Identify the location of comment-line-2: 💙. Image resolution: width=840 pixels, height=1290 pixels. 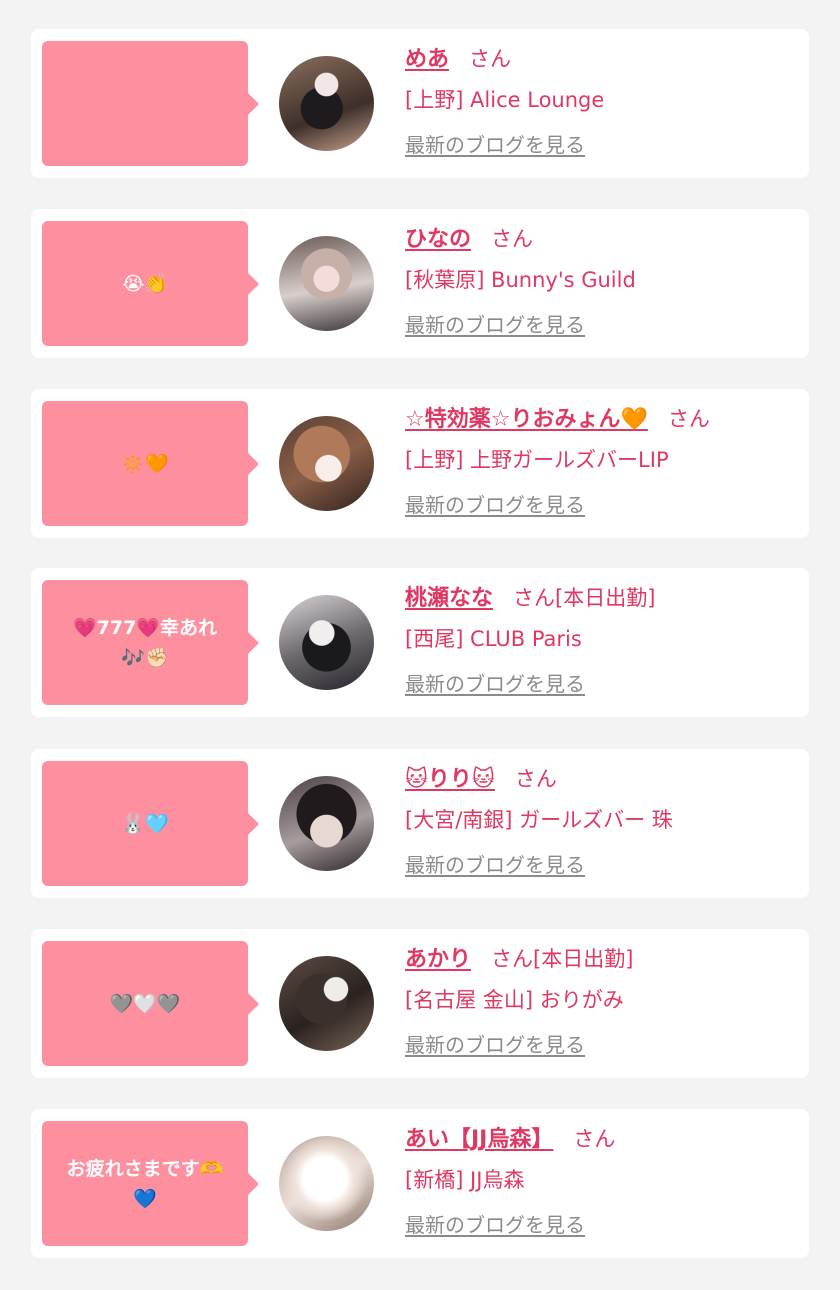
(145, 1198).